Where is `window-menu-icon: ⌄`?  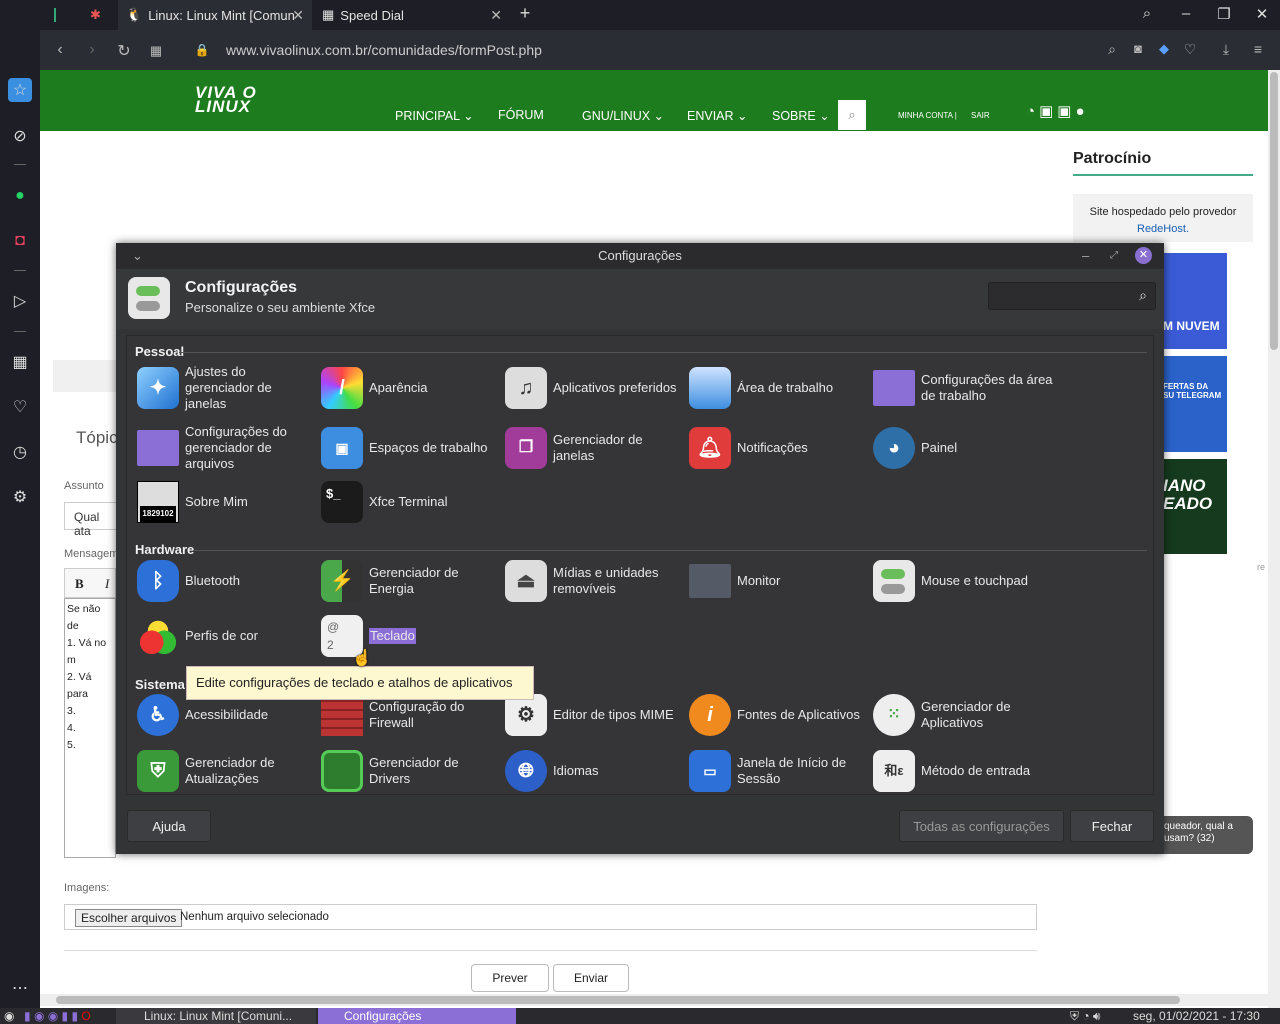 window-menu-icon: ⌄ is located at coordinates (137, 256).